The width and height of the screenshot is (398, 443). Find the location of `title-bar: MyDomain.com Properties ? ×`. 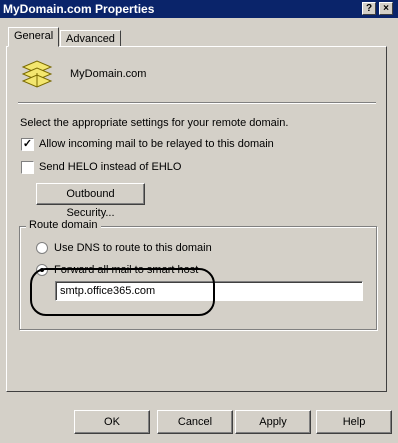

title-bar: MyDomain.com Properties ? × is located at coordinates (199, 9).